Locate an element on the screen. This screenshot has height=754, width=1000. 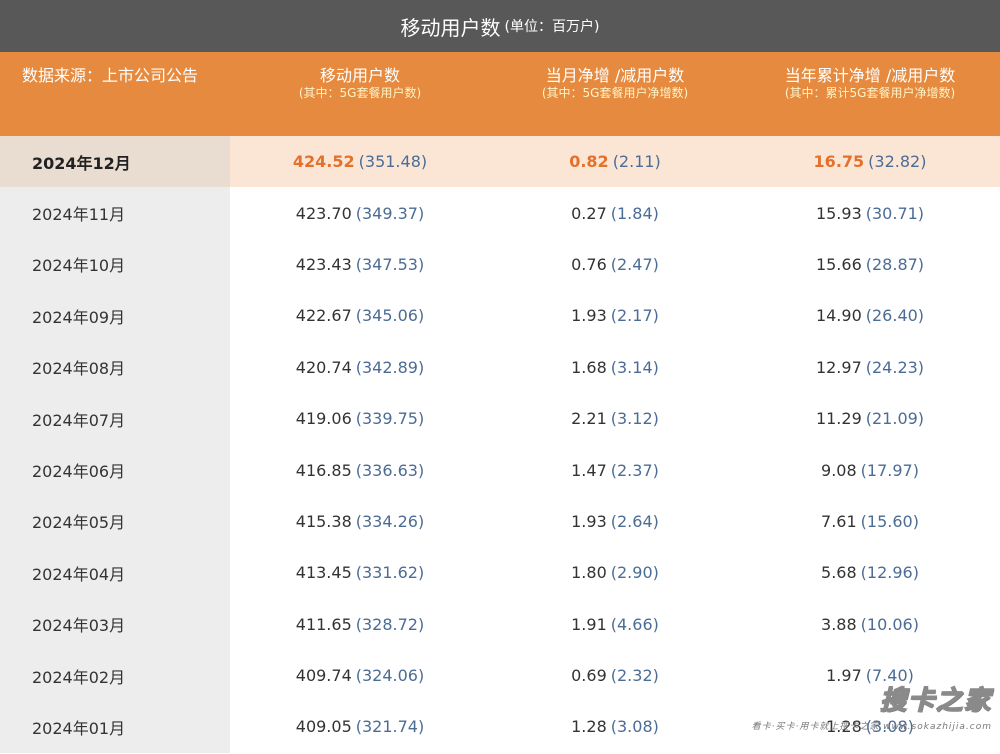
monthly-cell: 0.82 (2.11) is located at coordinates (615, 161).